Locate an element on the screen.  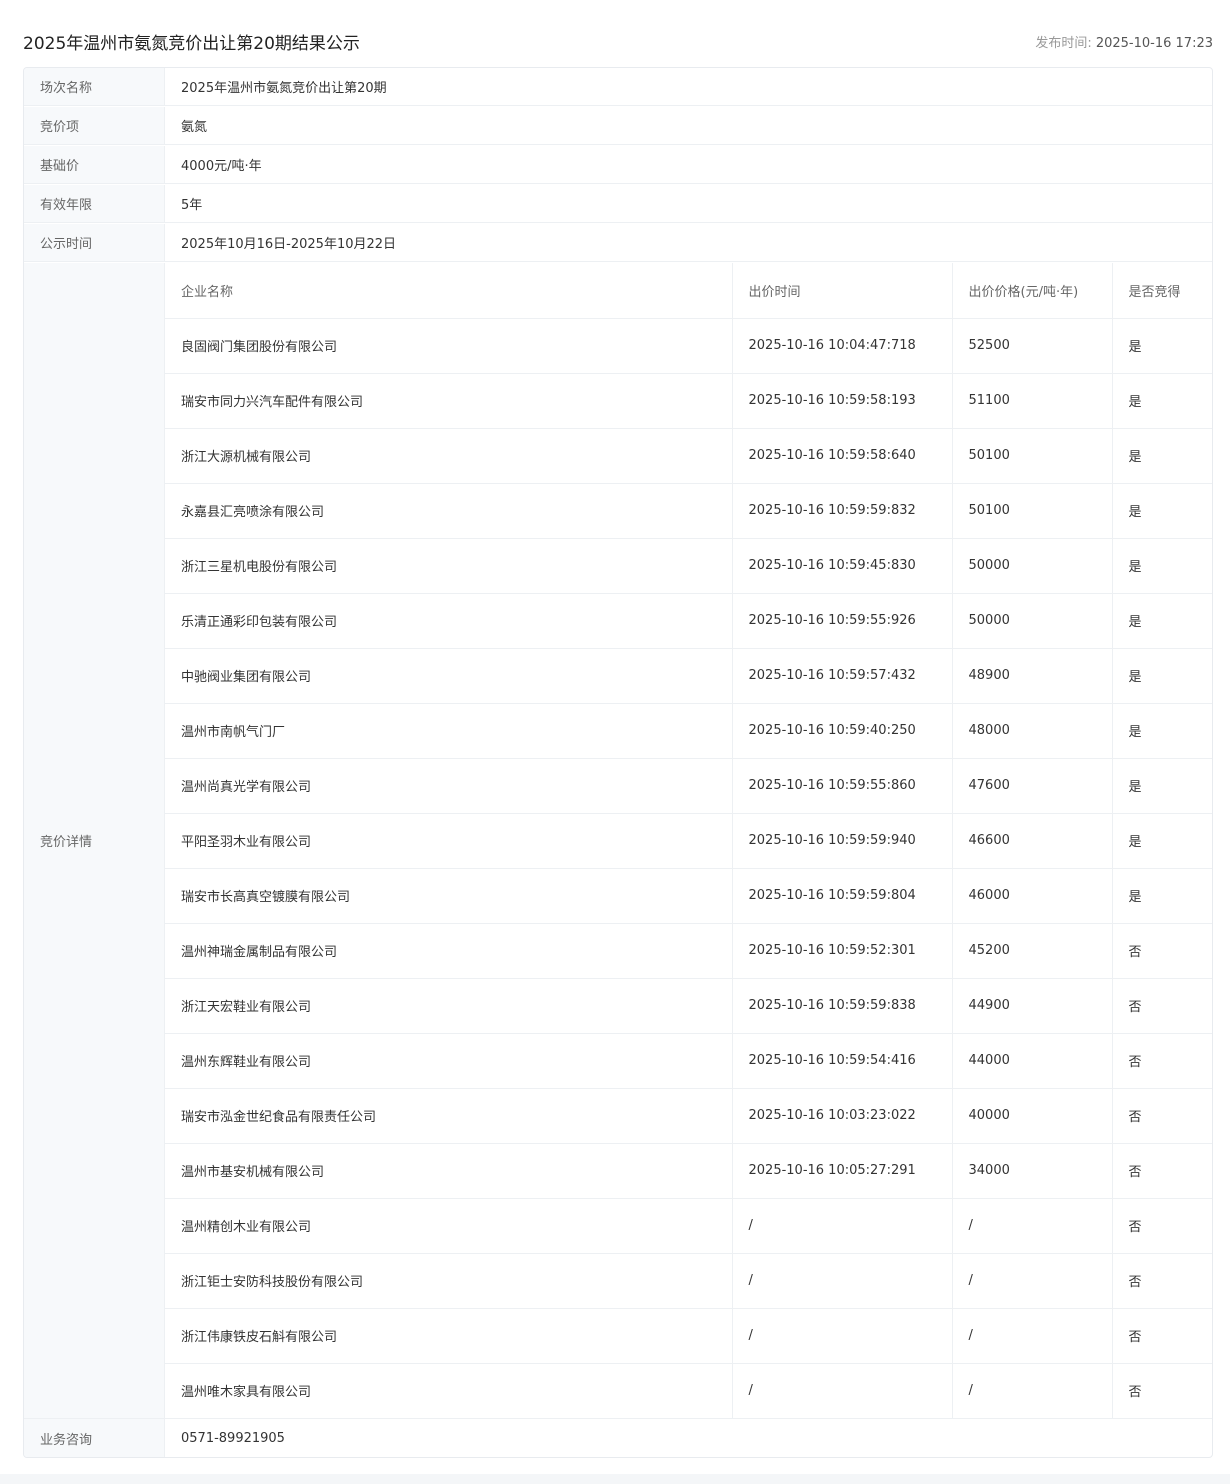
bid-time-cell: 2025-10-16 10:59:58:640 is located at coordinates (841, 456).